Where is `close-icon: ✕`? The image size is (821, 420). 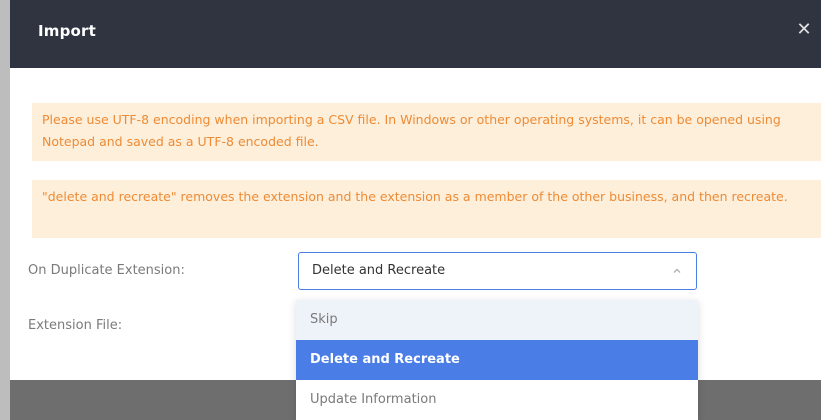
close-icon: ✕ is located at coordinates (804, 30).